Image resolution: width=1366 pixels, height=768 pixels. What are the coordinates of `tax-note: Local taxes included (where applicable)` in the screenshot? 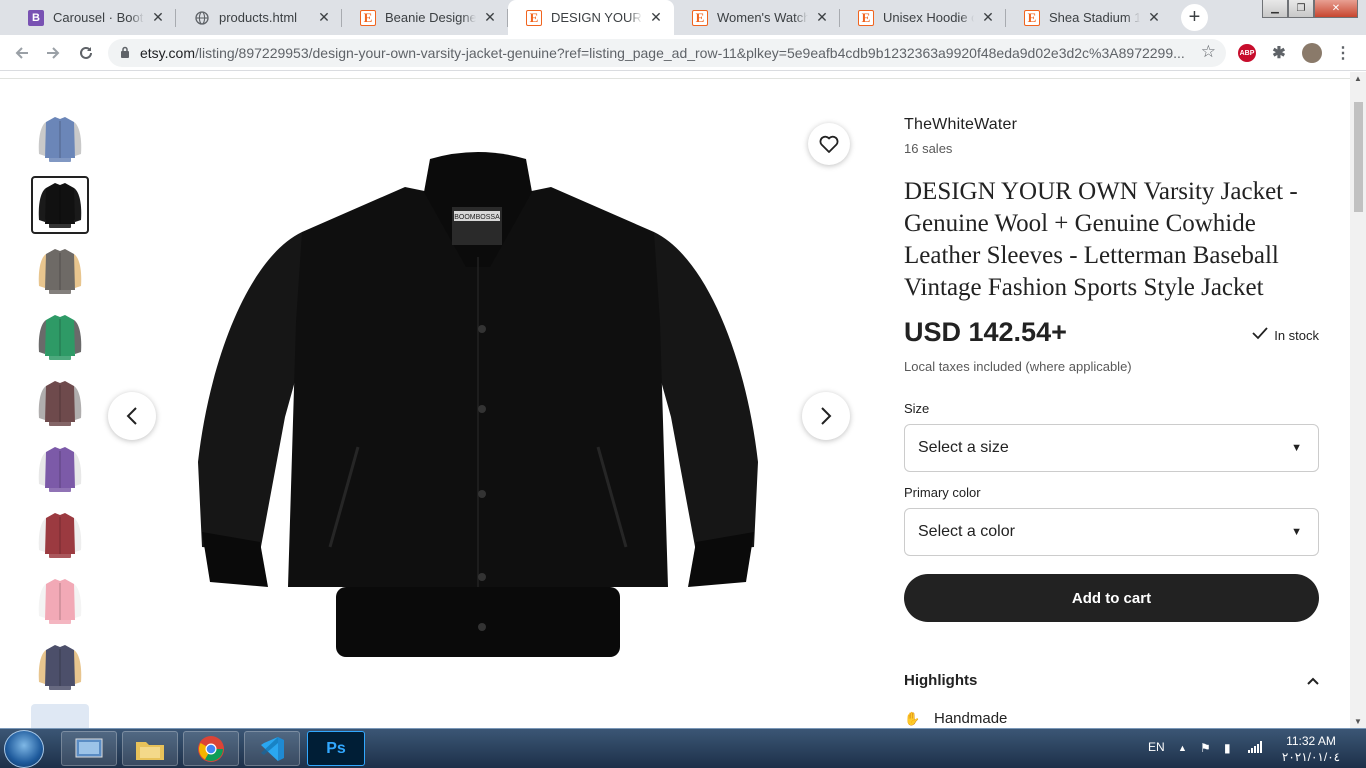 It's located at (1018, 366).